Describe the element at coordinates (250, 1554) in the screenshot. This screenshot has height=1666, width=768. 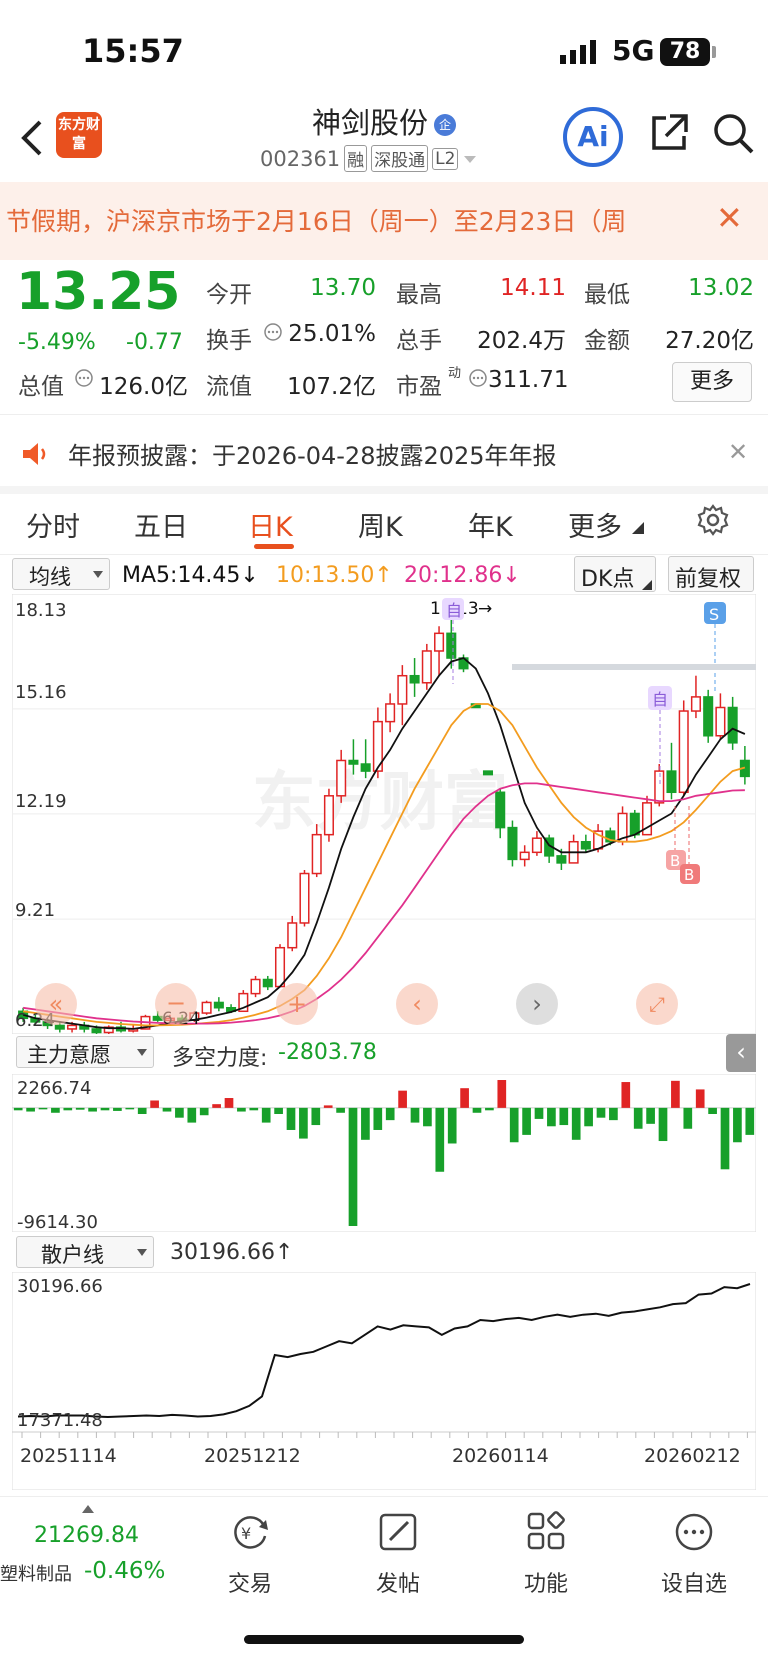
I see `trade-button: ¥ 交易` at that location.